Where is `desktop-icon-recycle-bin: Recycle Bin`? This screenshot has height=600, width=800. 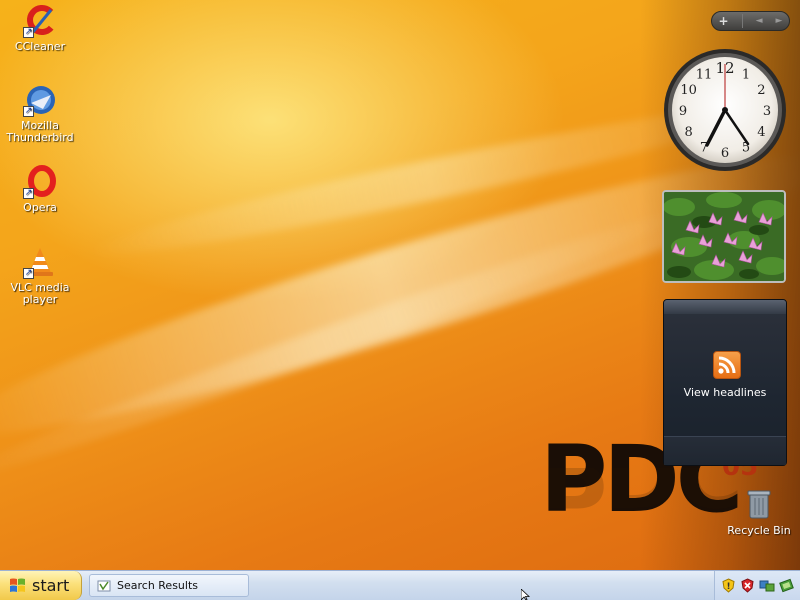 desktop-icon-recycle-bin: Recycle Bin is located at coordinates (759, 511).